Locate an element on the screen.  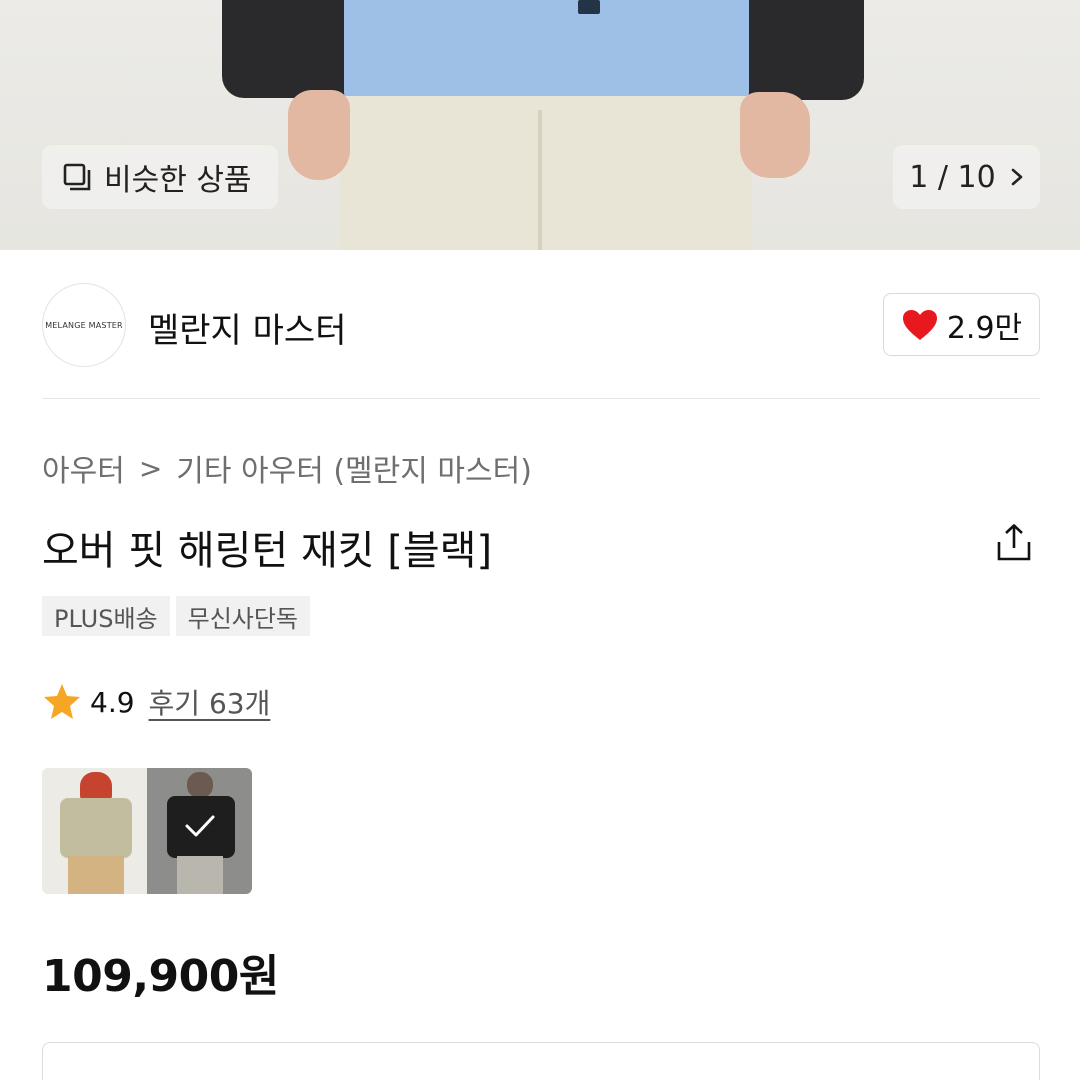
swatch-model-head is located at coordinates (200, 785).